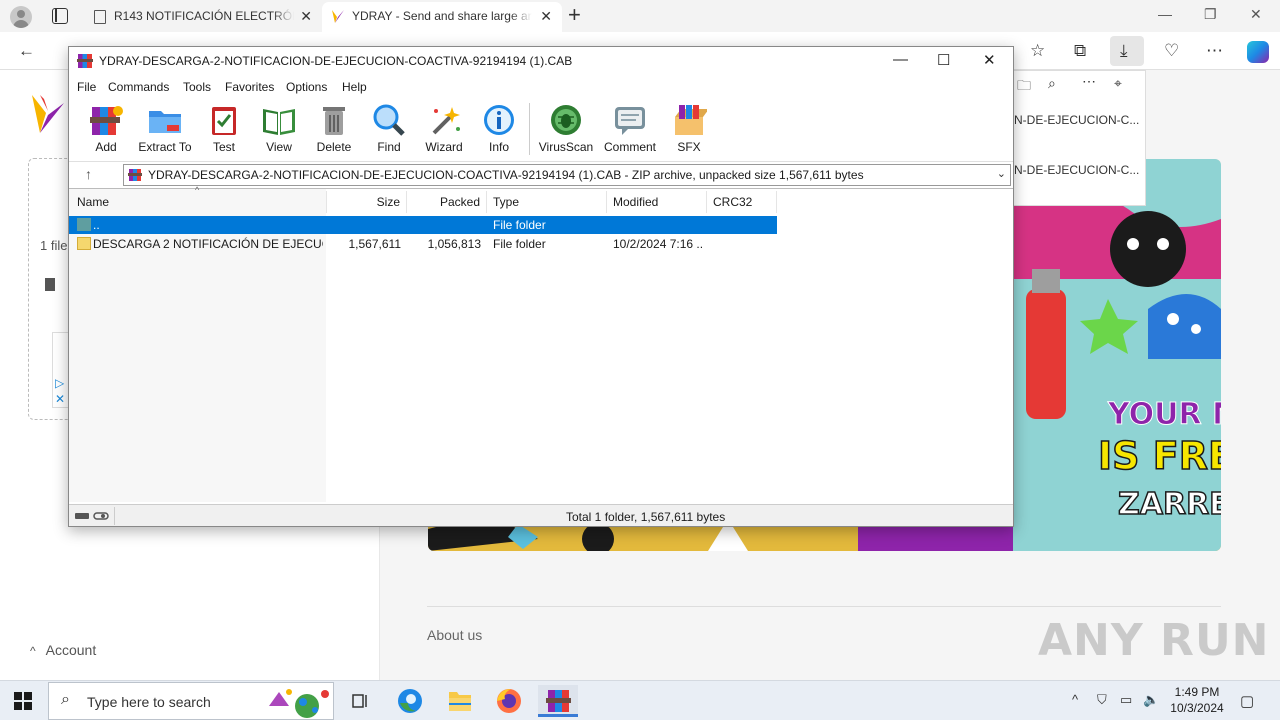 This screenshot has height=720, width=1280. Describe the element at coordinates (1247, 701) in the screenshot. I see `notifications-icon: ▢` at that location.